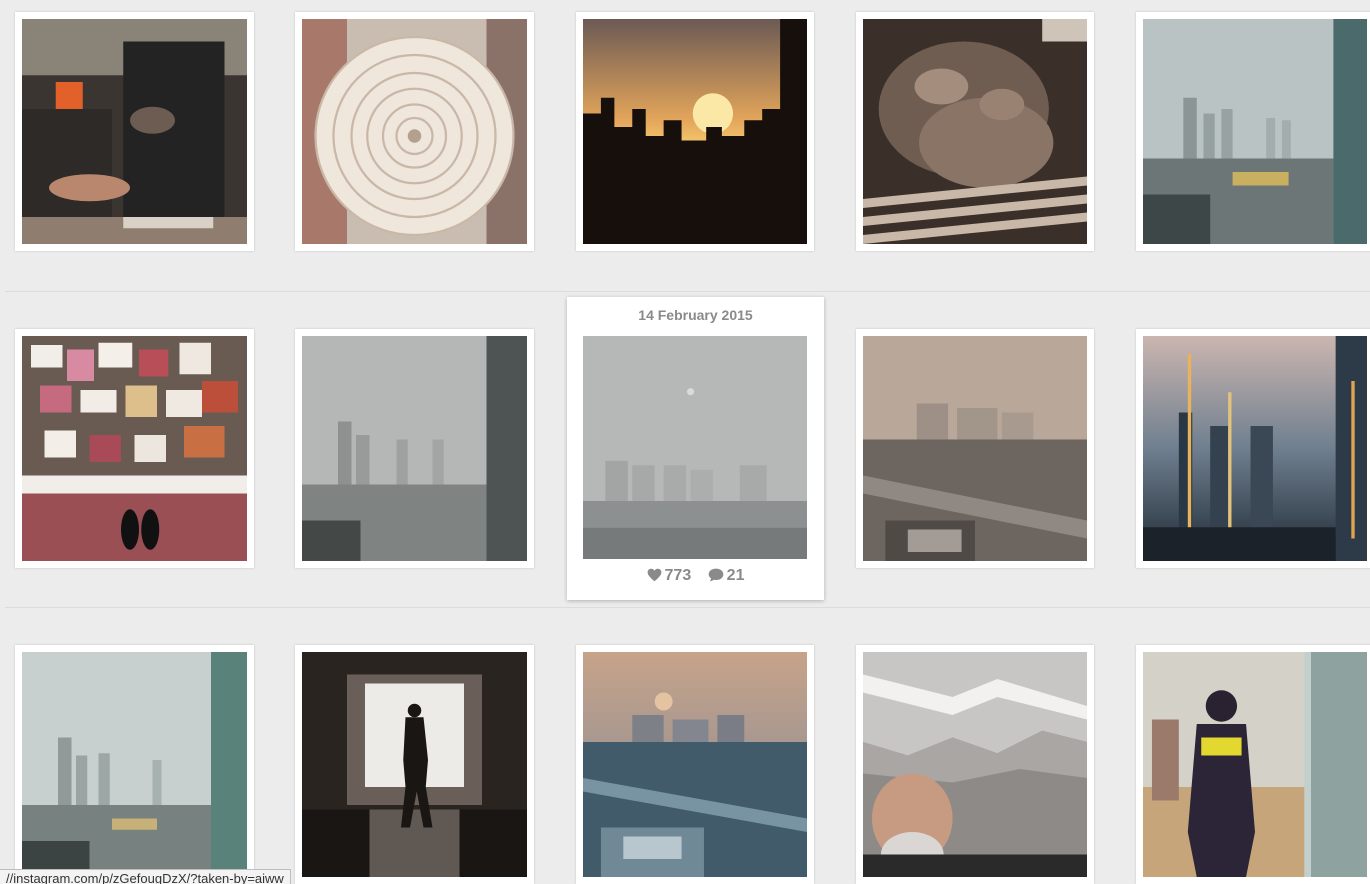 Image resolution: width=1370 pixels, height=884 pixels. Describe the element at coordinates (735, 575) in the screenshot. I see `comments-count: 21` at that location.